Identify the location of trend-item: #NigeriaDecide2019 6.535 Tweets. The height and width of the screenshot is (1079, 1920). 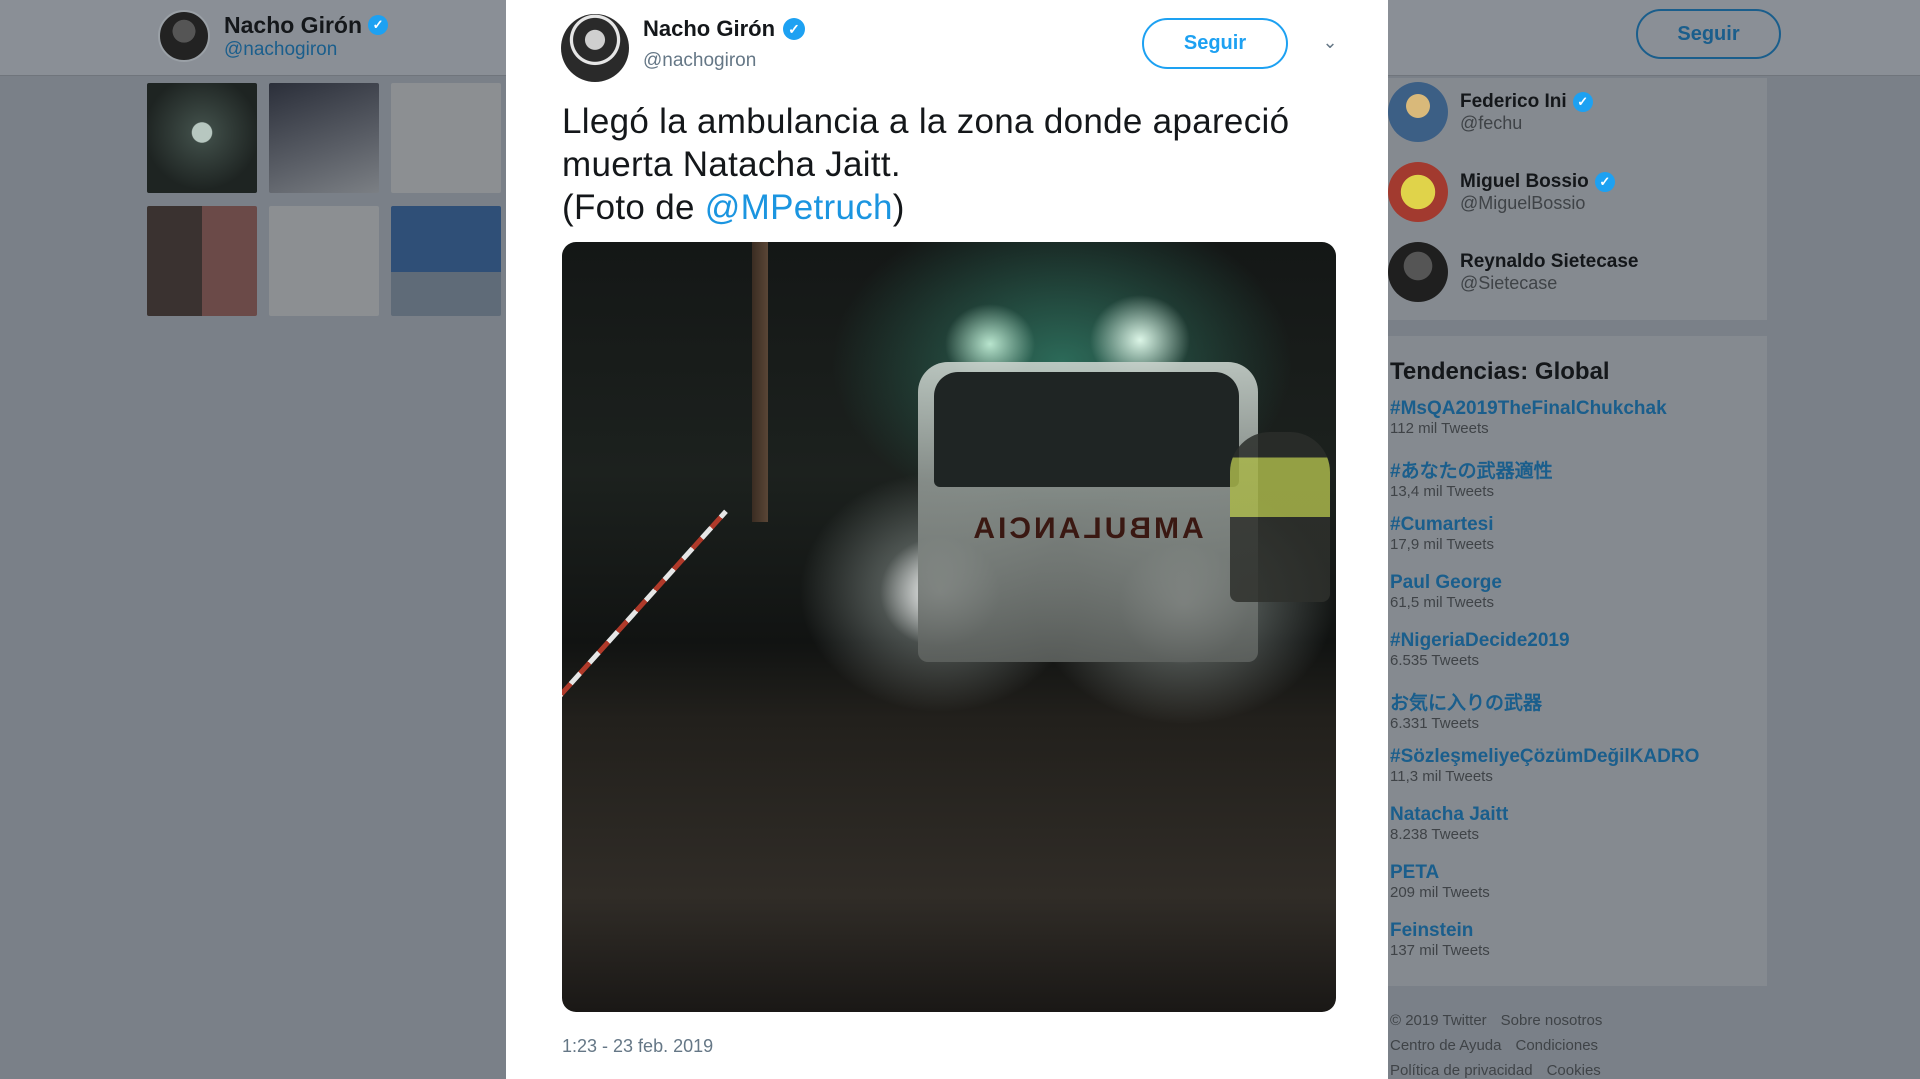
(1480, 649).